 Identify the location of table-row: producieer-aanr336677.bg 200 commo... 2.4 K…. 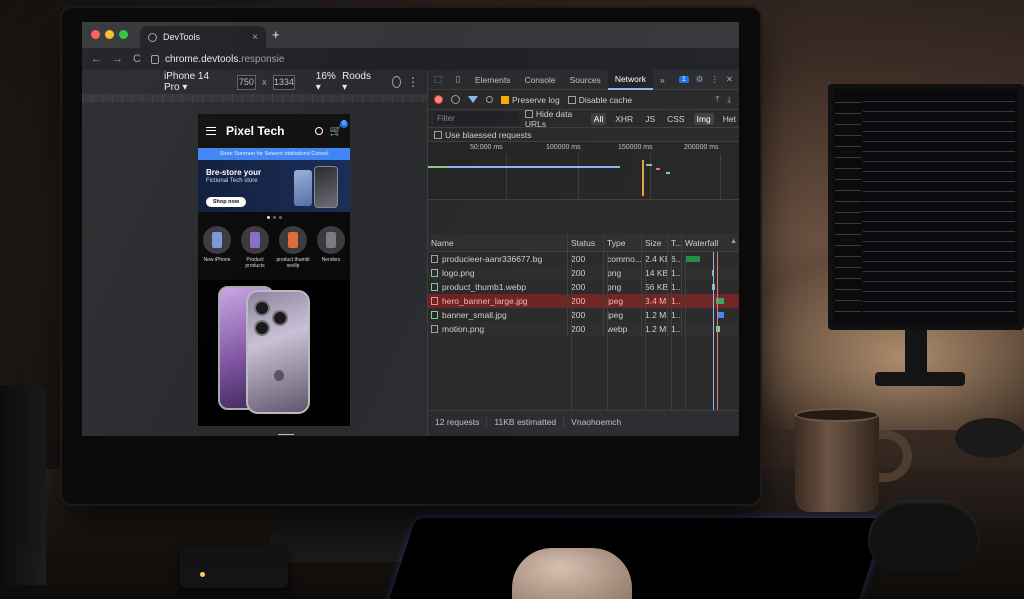
(583, 259).